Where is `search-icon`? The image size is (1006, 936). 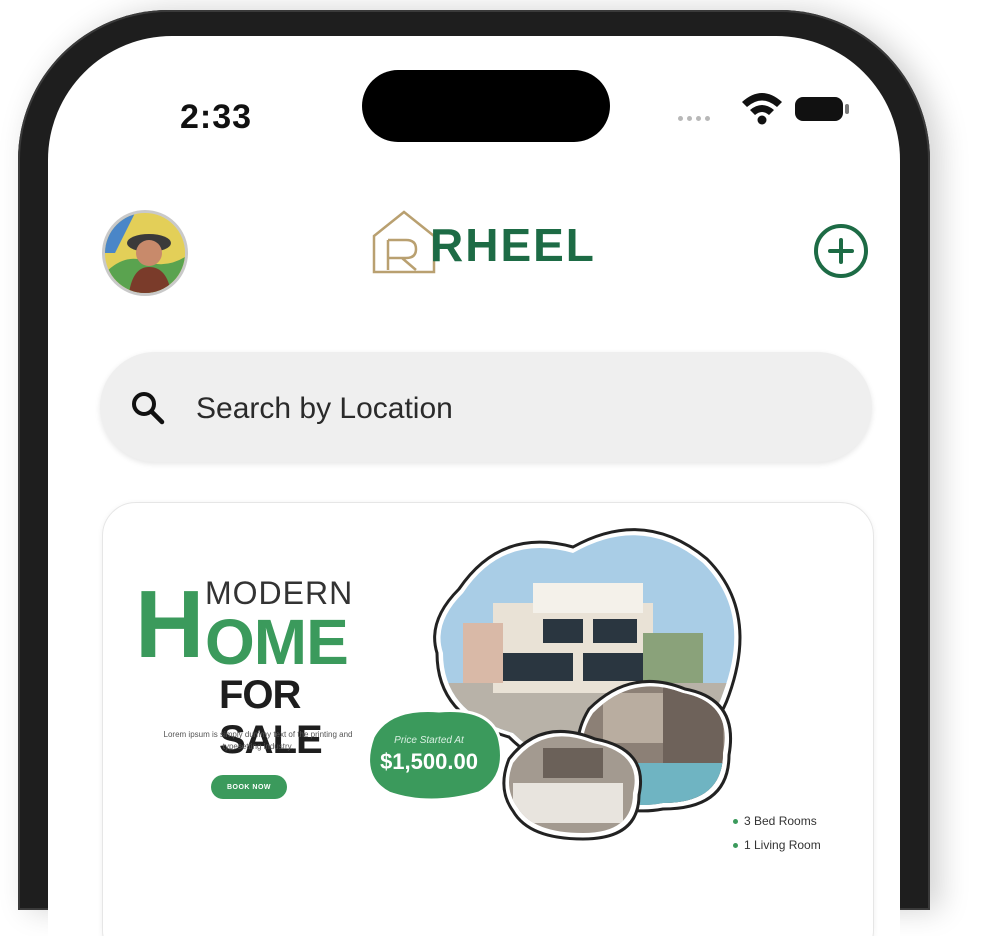 search-icon is located at coordinates (148, 408).